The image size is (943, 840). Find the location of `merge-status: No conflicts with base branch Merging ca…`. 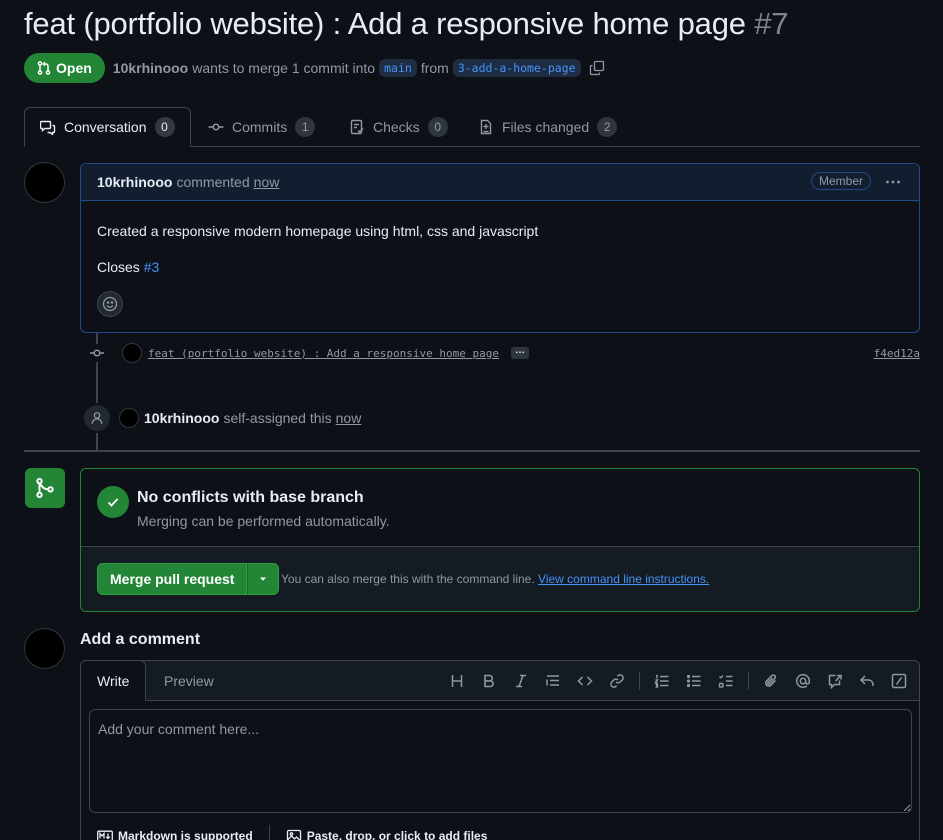

merge-status: No conflicts with base branch Merging ca… is located at coordinates (500, 508).